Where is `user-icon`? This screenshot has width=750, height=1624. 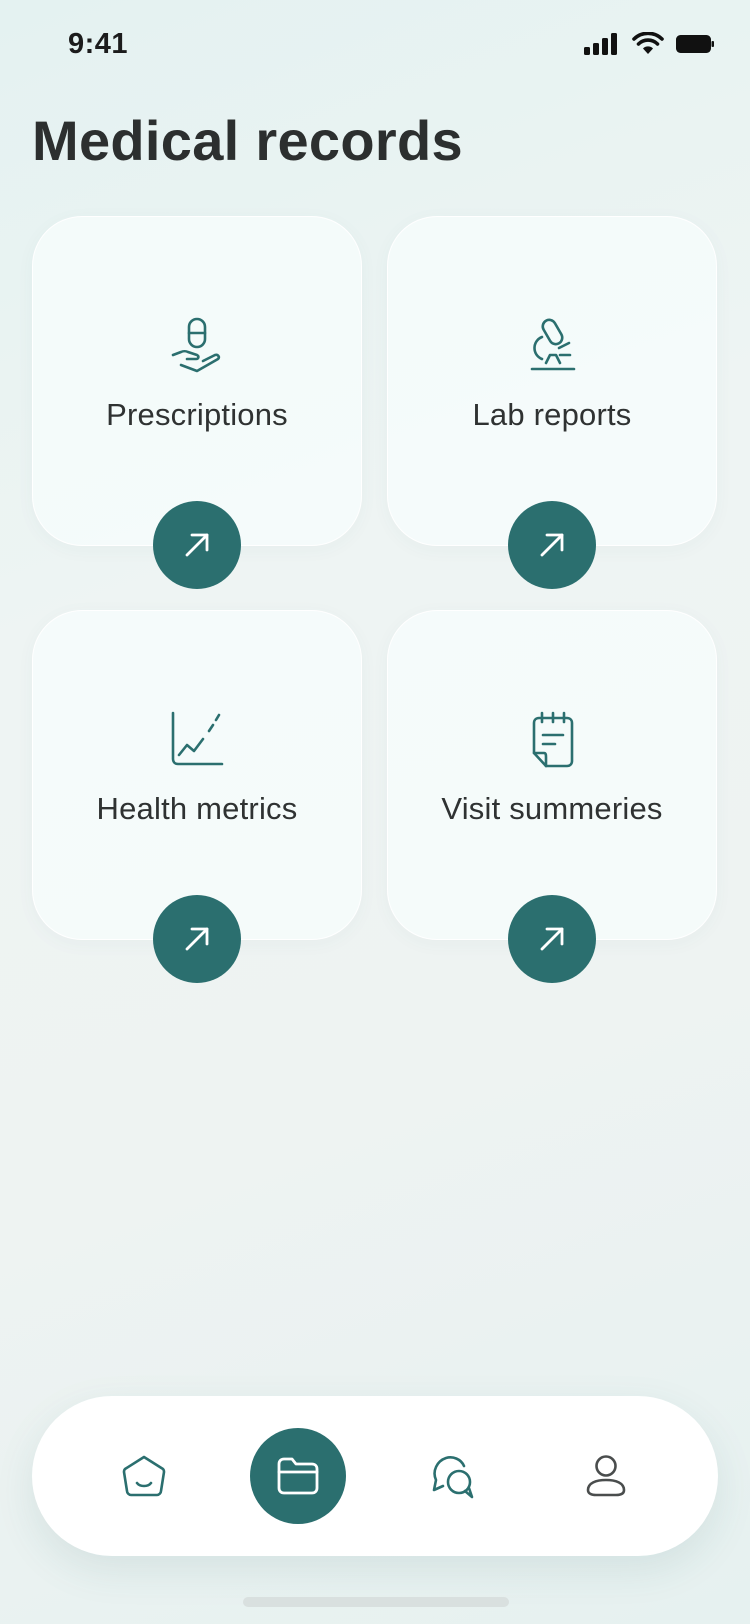 user-icon is located at coordinates (606, 1476).